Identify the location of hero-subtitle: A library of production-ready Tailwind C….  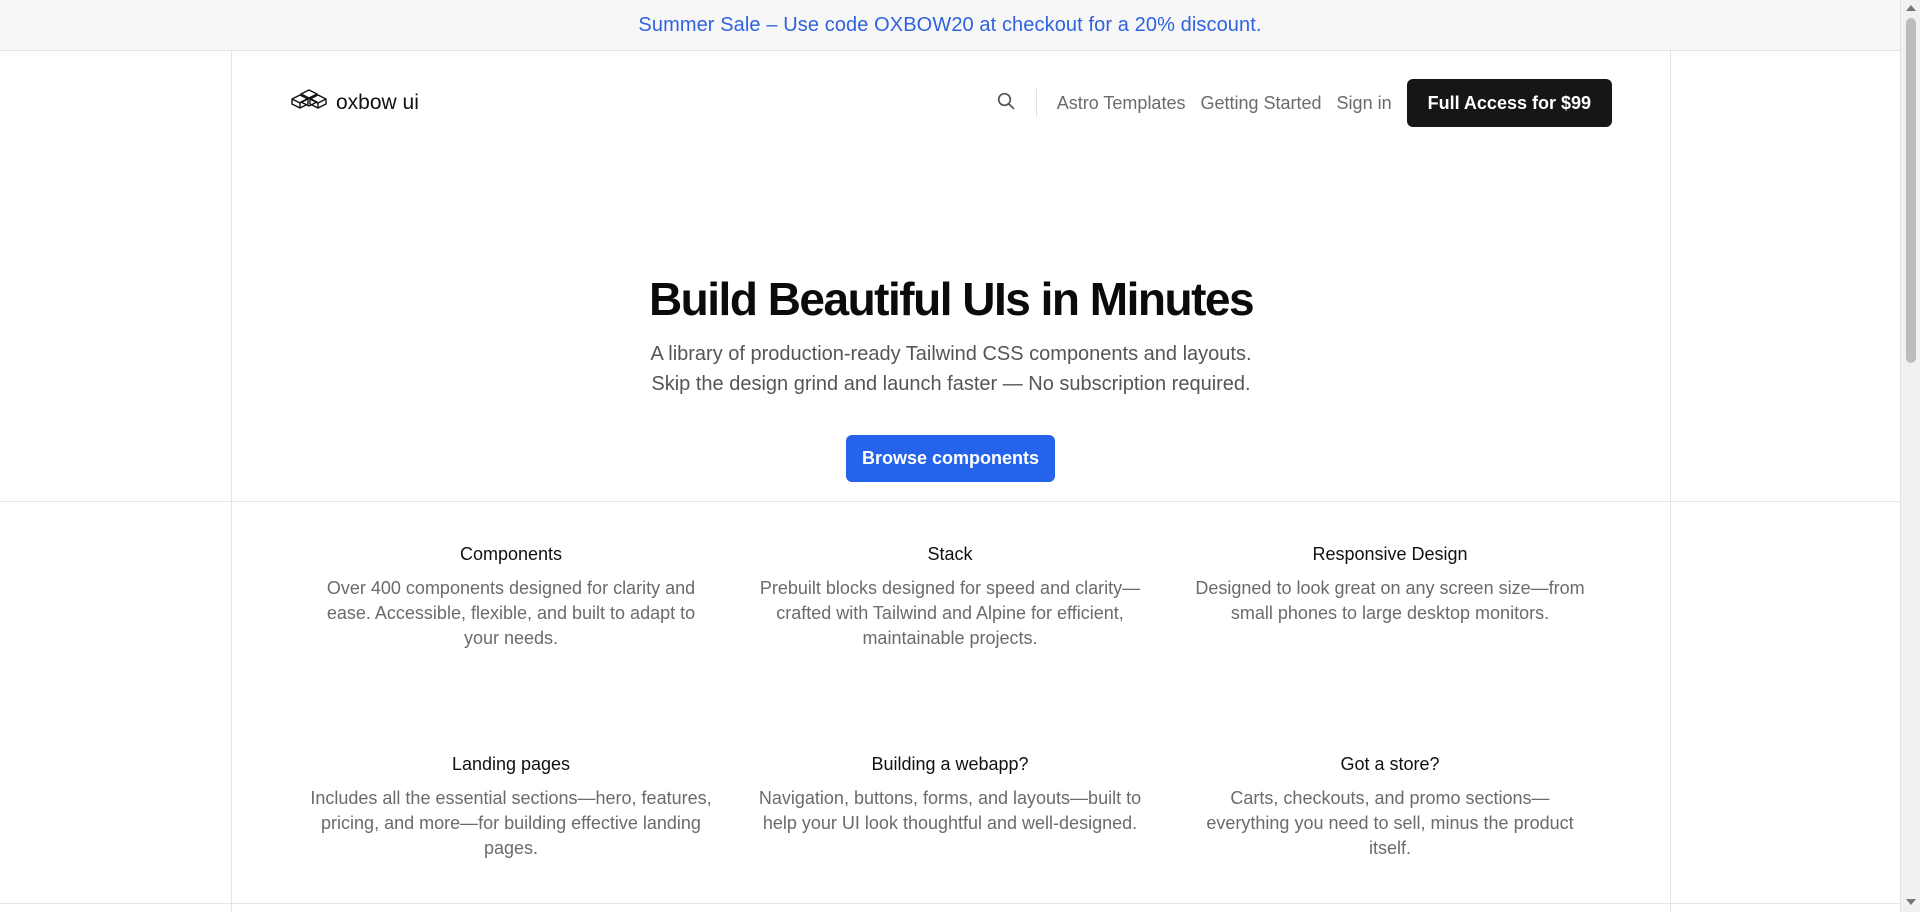
(951, 369).